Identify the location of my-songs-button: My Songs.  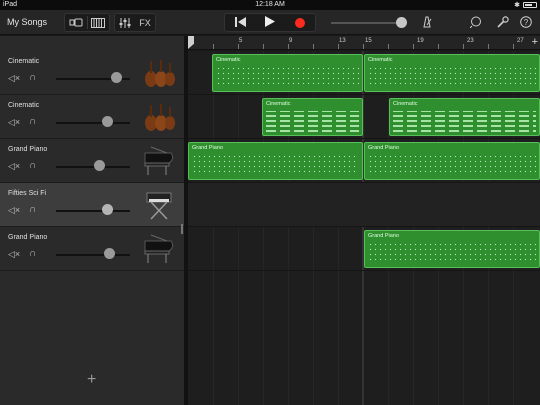
(27, 22).